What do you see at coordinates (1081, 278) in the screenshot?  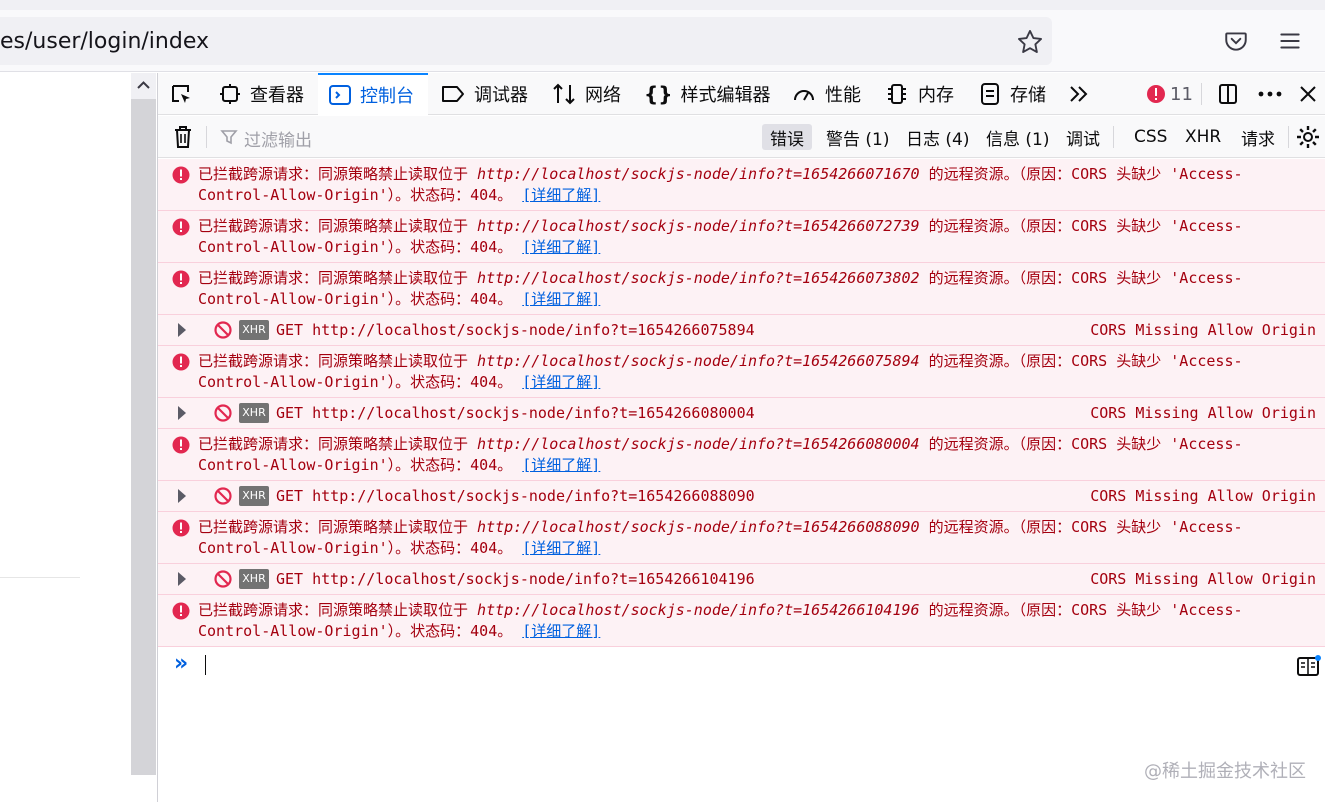 I see `message-suffix: 的远程资源。（原因：CORS 头缺少 'Access-` at bounding box center [1081, 278].